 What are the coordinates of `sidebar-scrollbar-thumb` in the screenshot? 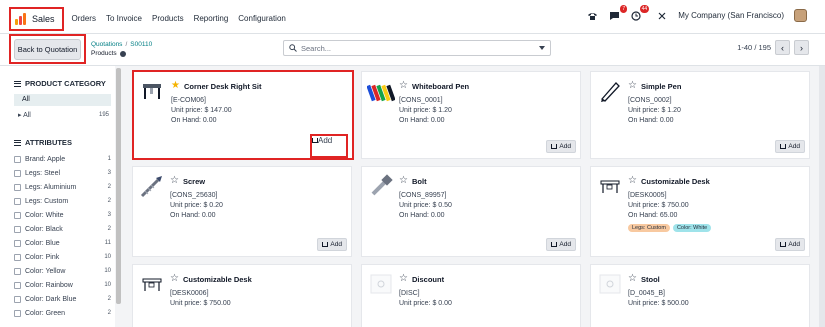 It's located at (118, 186).